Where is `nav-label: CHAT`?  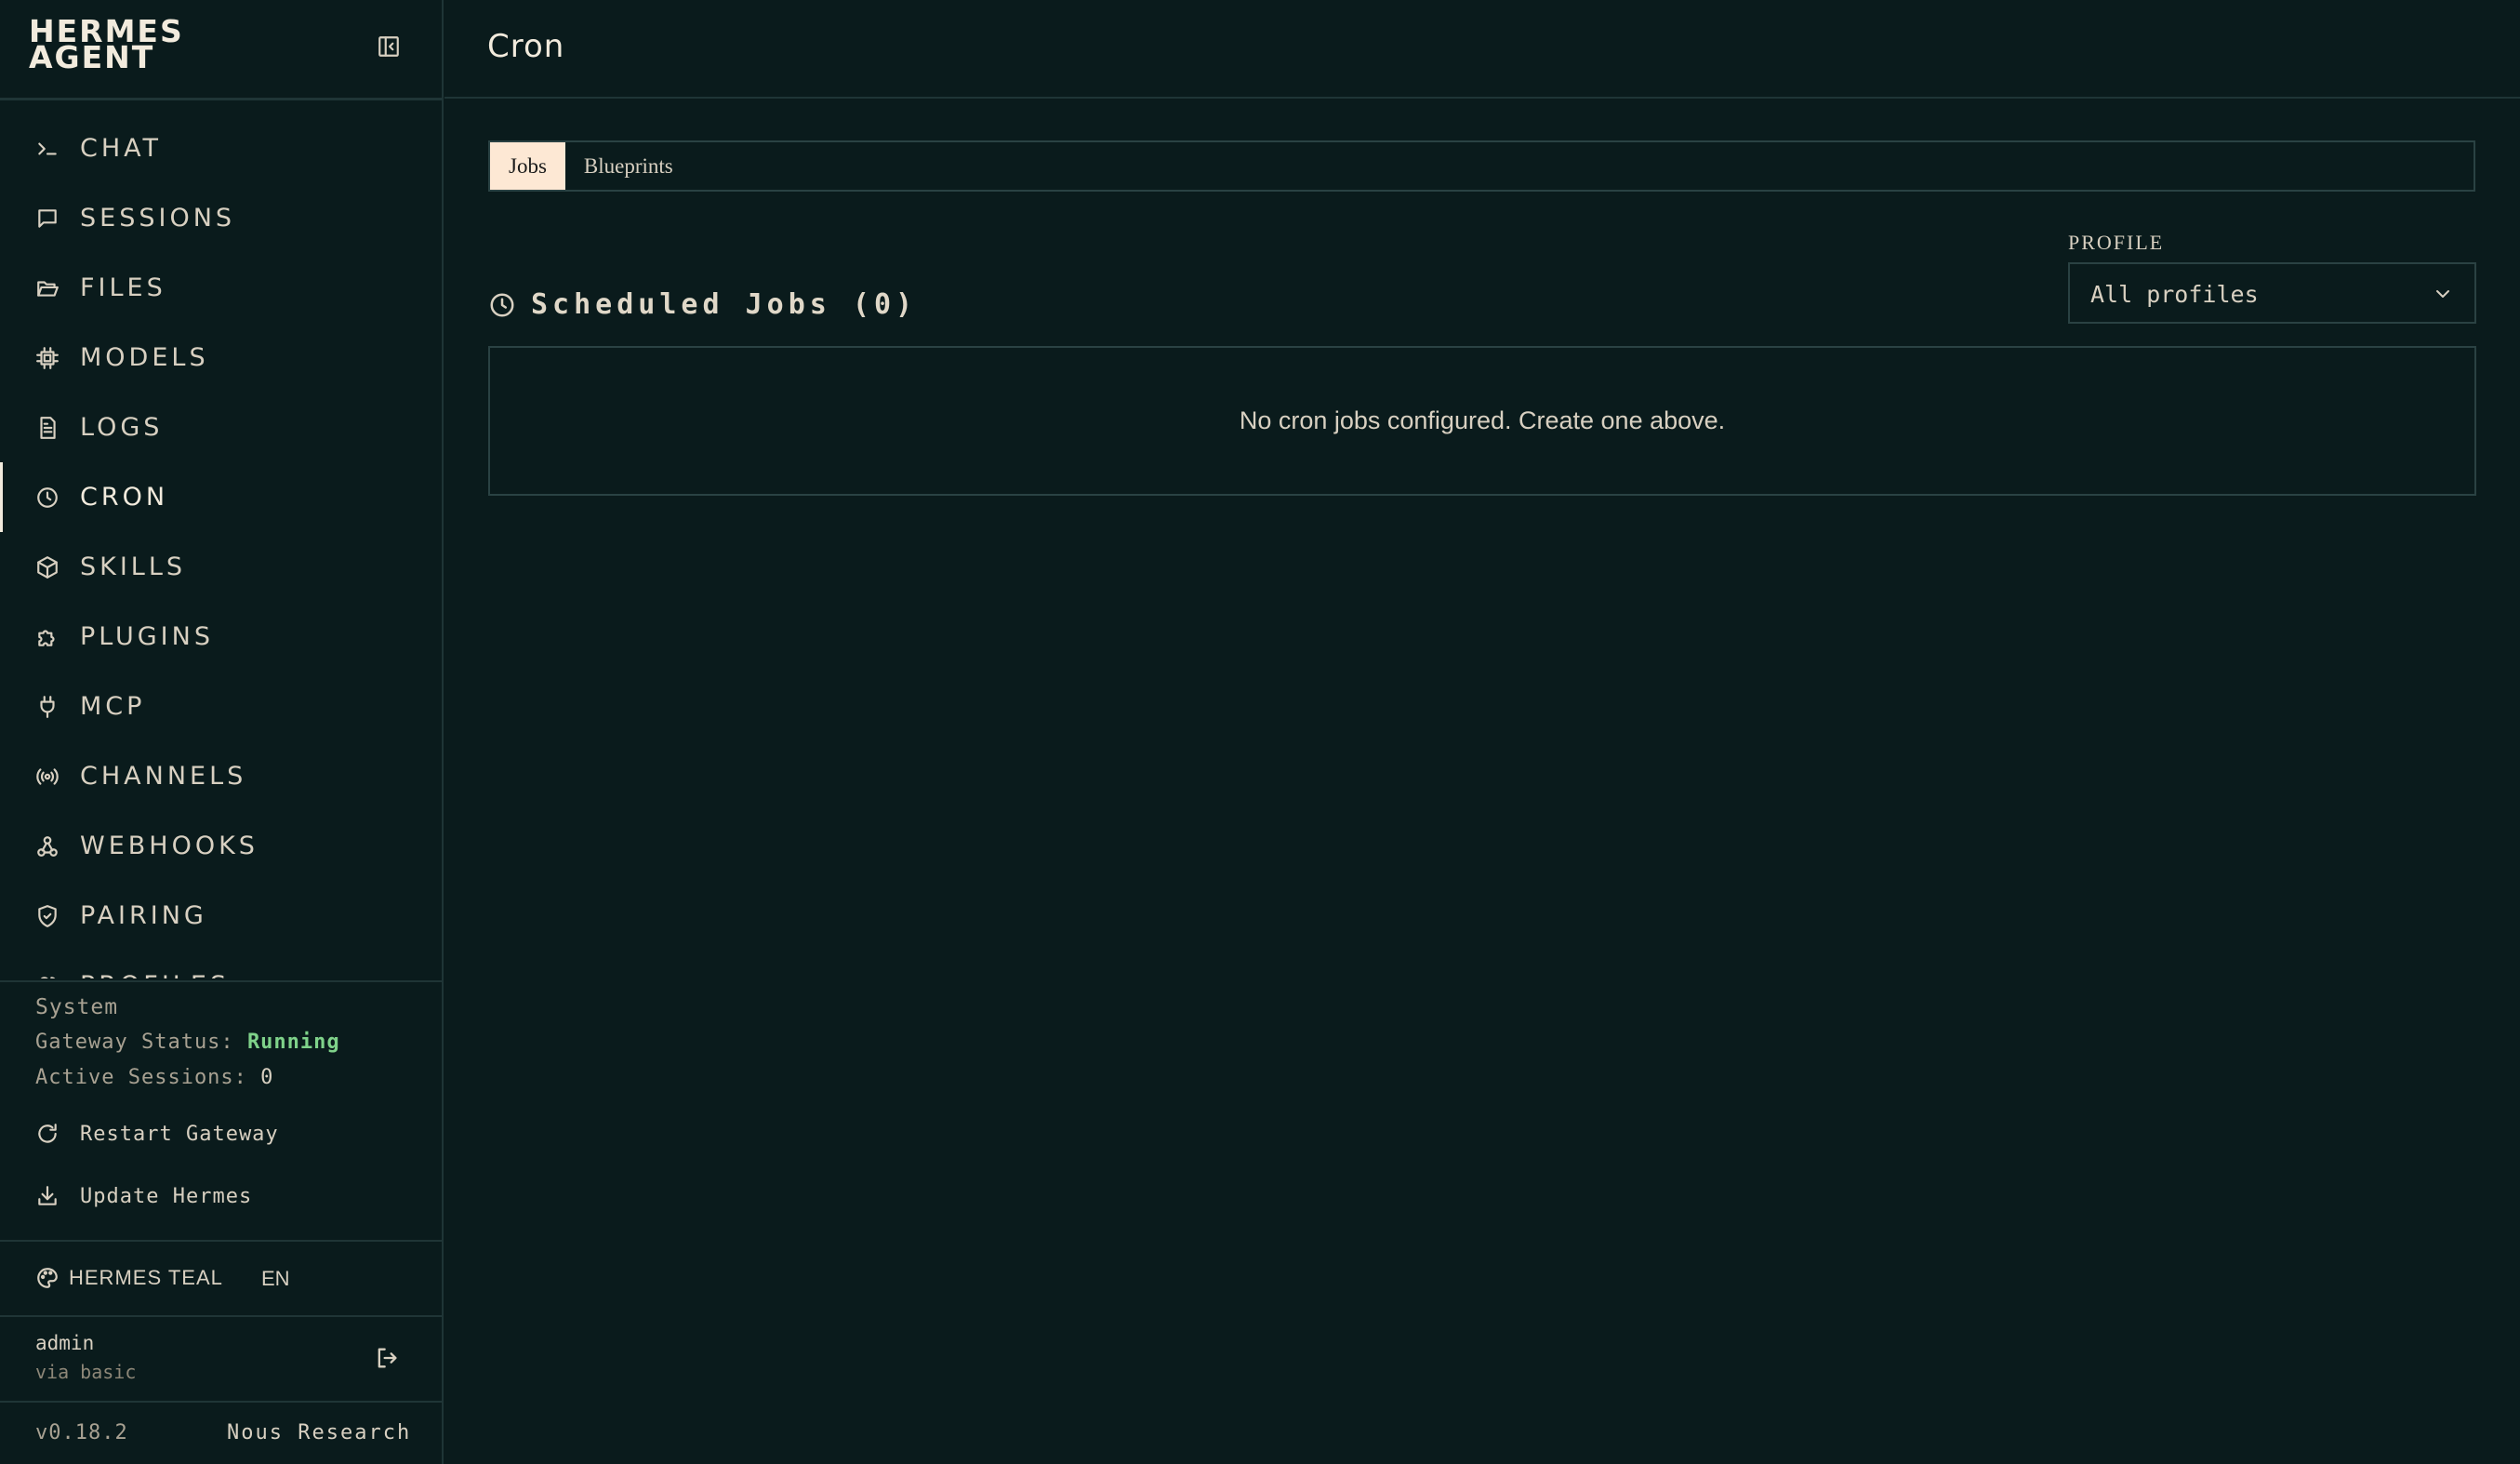
nav-label: CHAT is located at coordinates (121, 148).